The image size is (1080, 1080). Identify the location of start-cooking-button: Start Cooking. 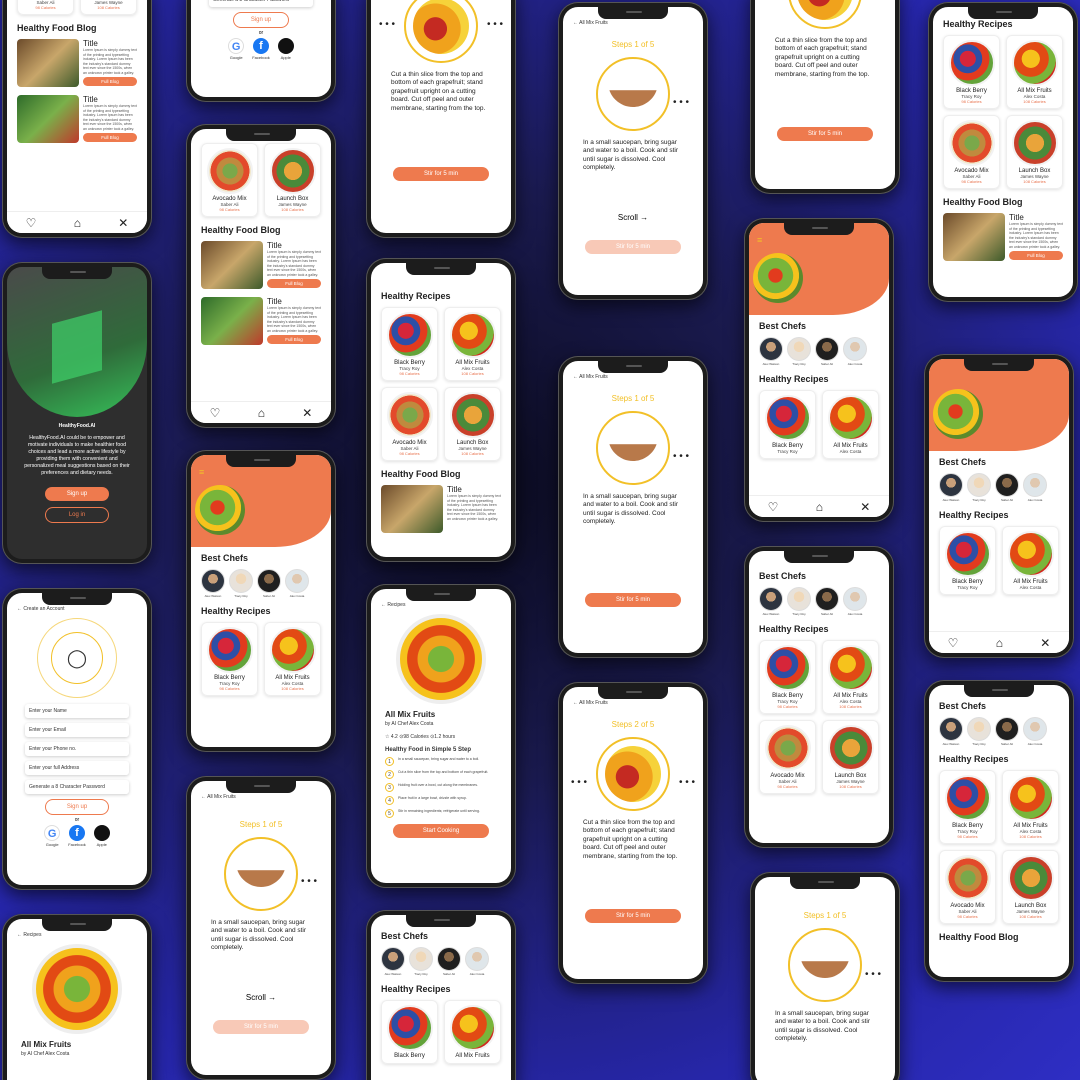
(441, 831).